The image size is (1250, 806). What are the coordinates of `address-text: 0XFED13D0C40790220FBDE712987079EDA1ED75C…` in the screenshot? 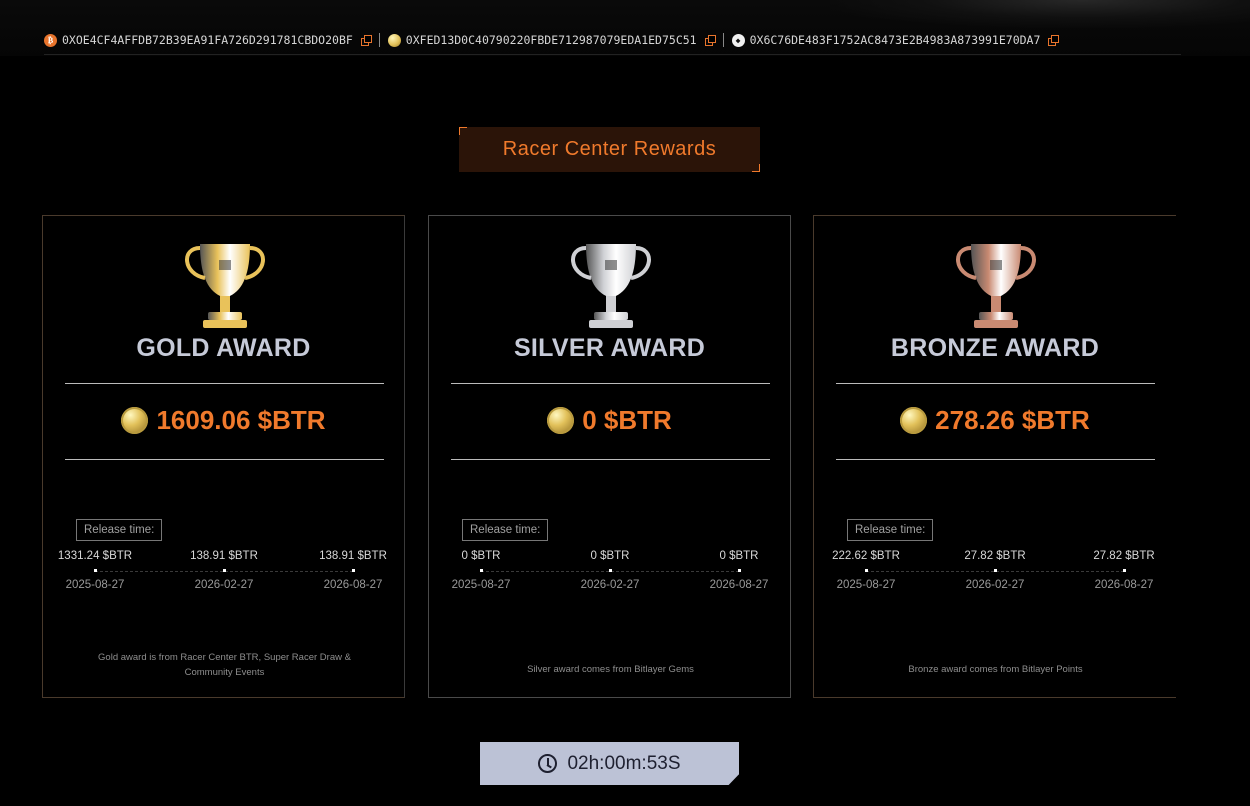 It's located at (551, 40).